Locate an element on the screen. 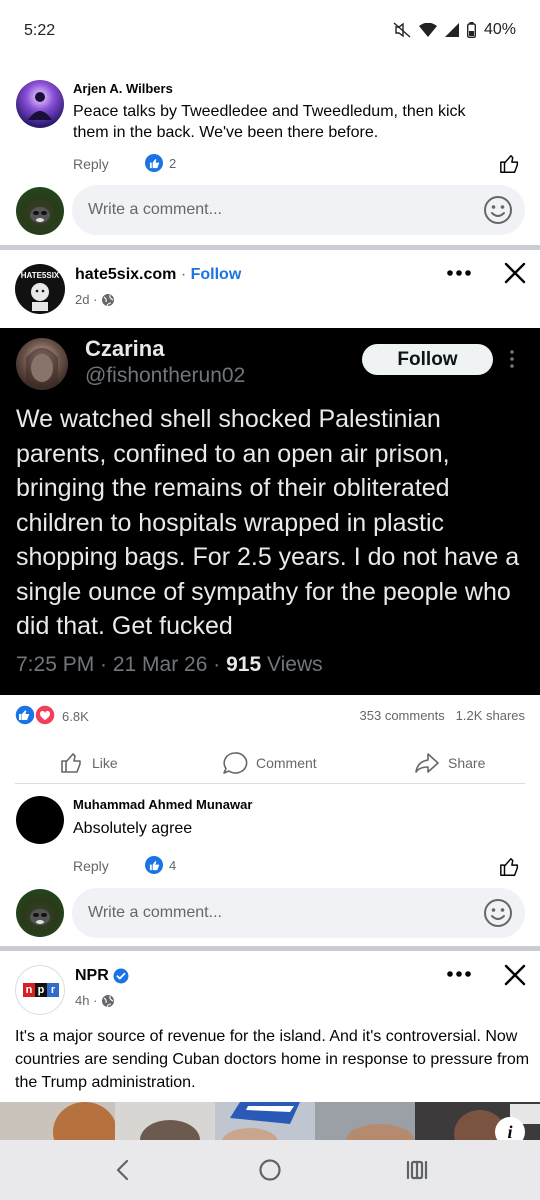  like-count: 4 is located at coordinates (173, 865).